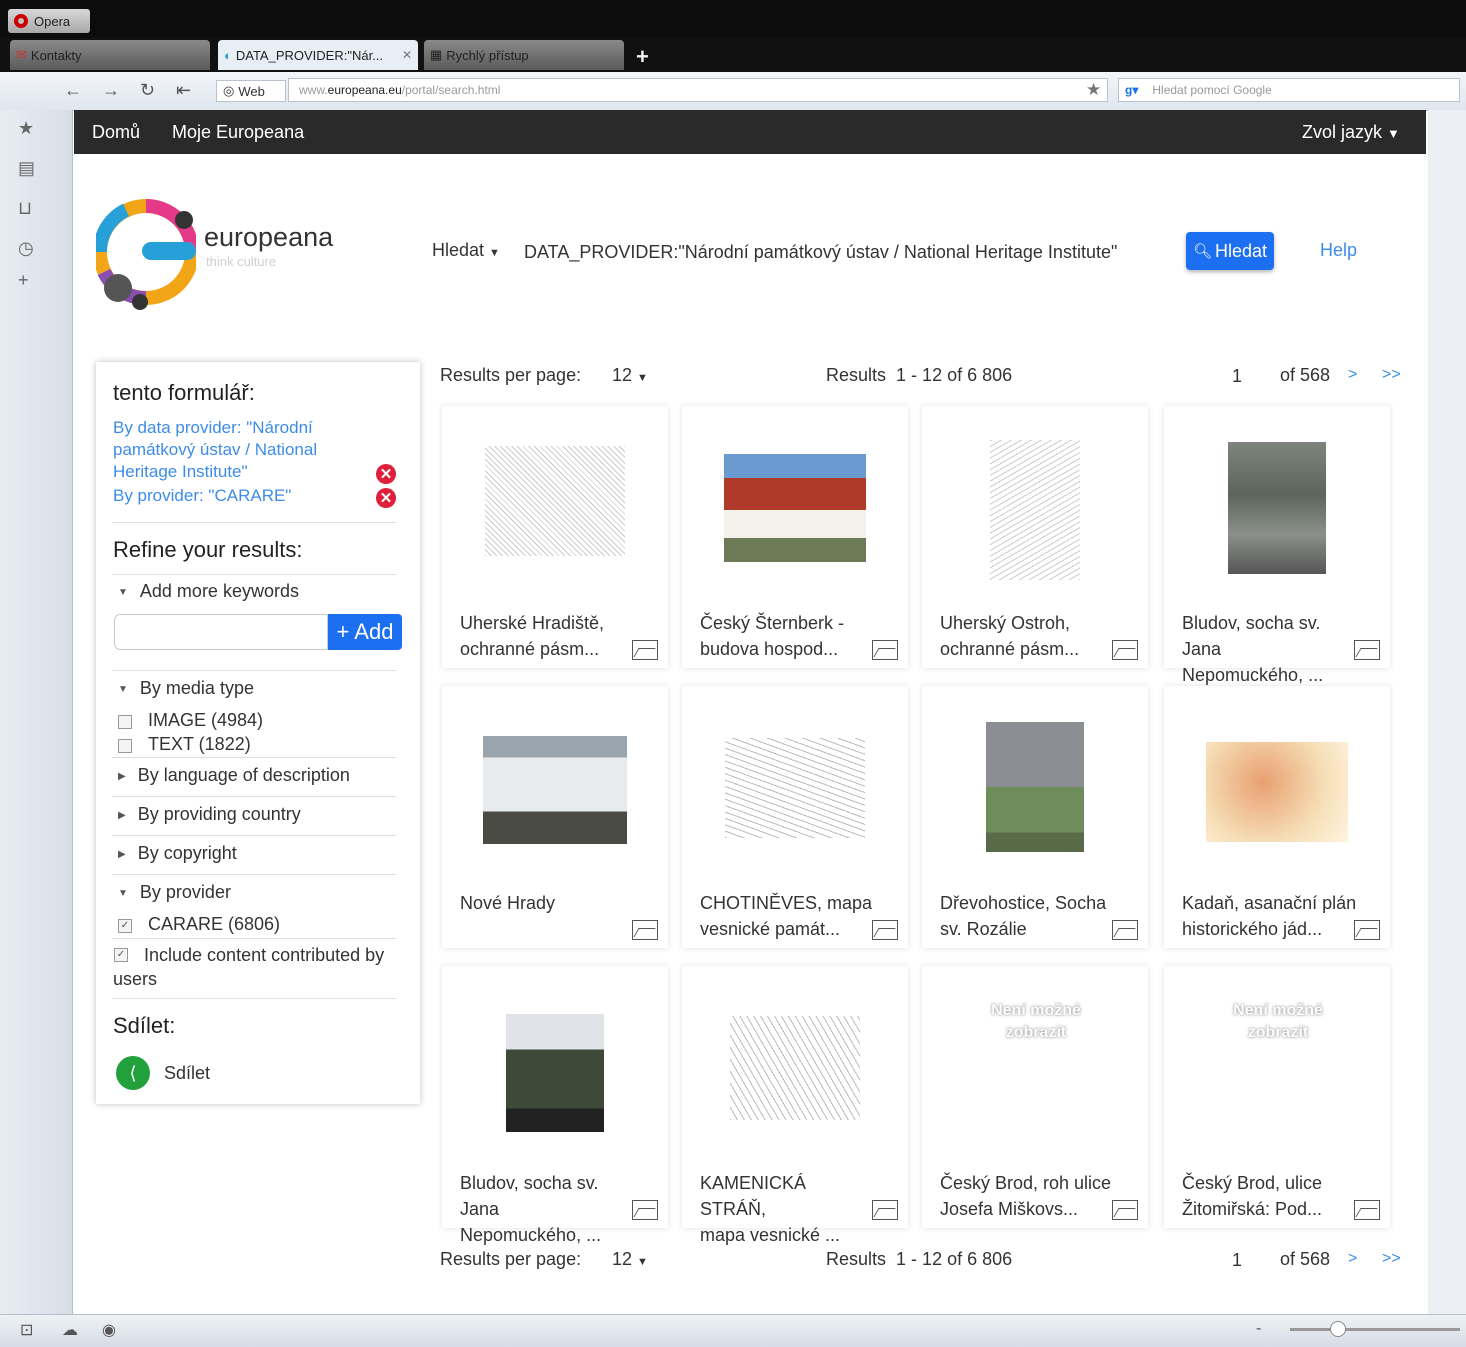  Describe the element at coordinates (49, 21) in the screenshot. I see `opera-menu-button: Opera` at that location.